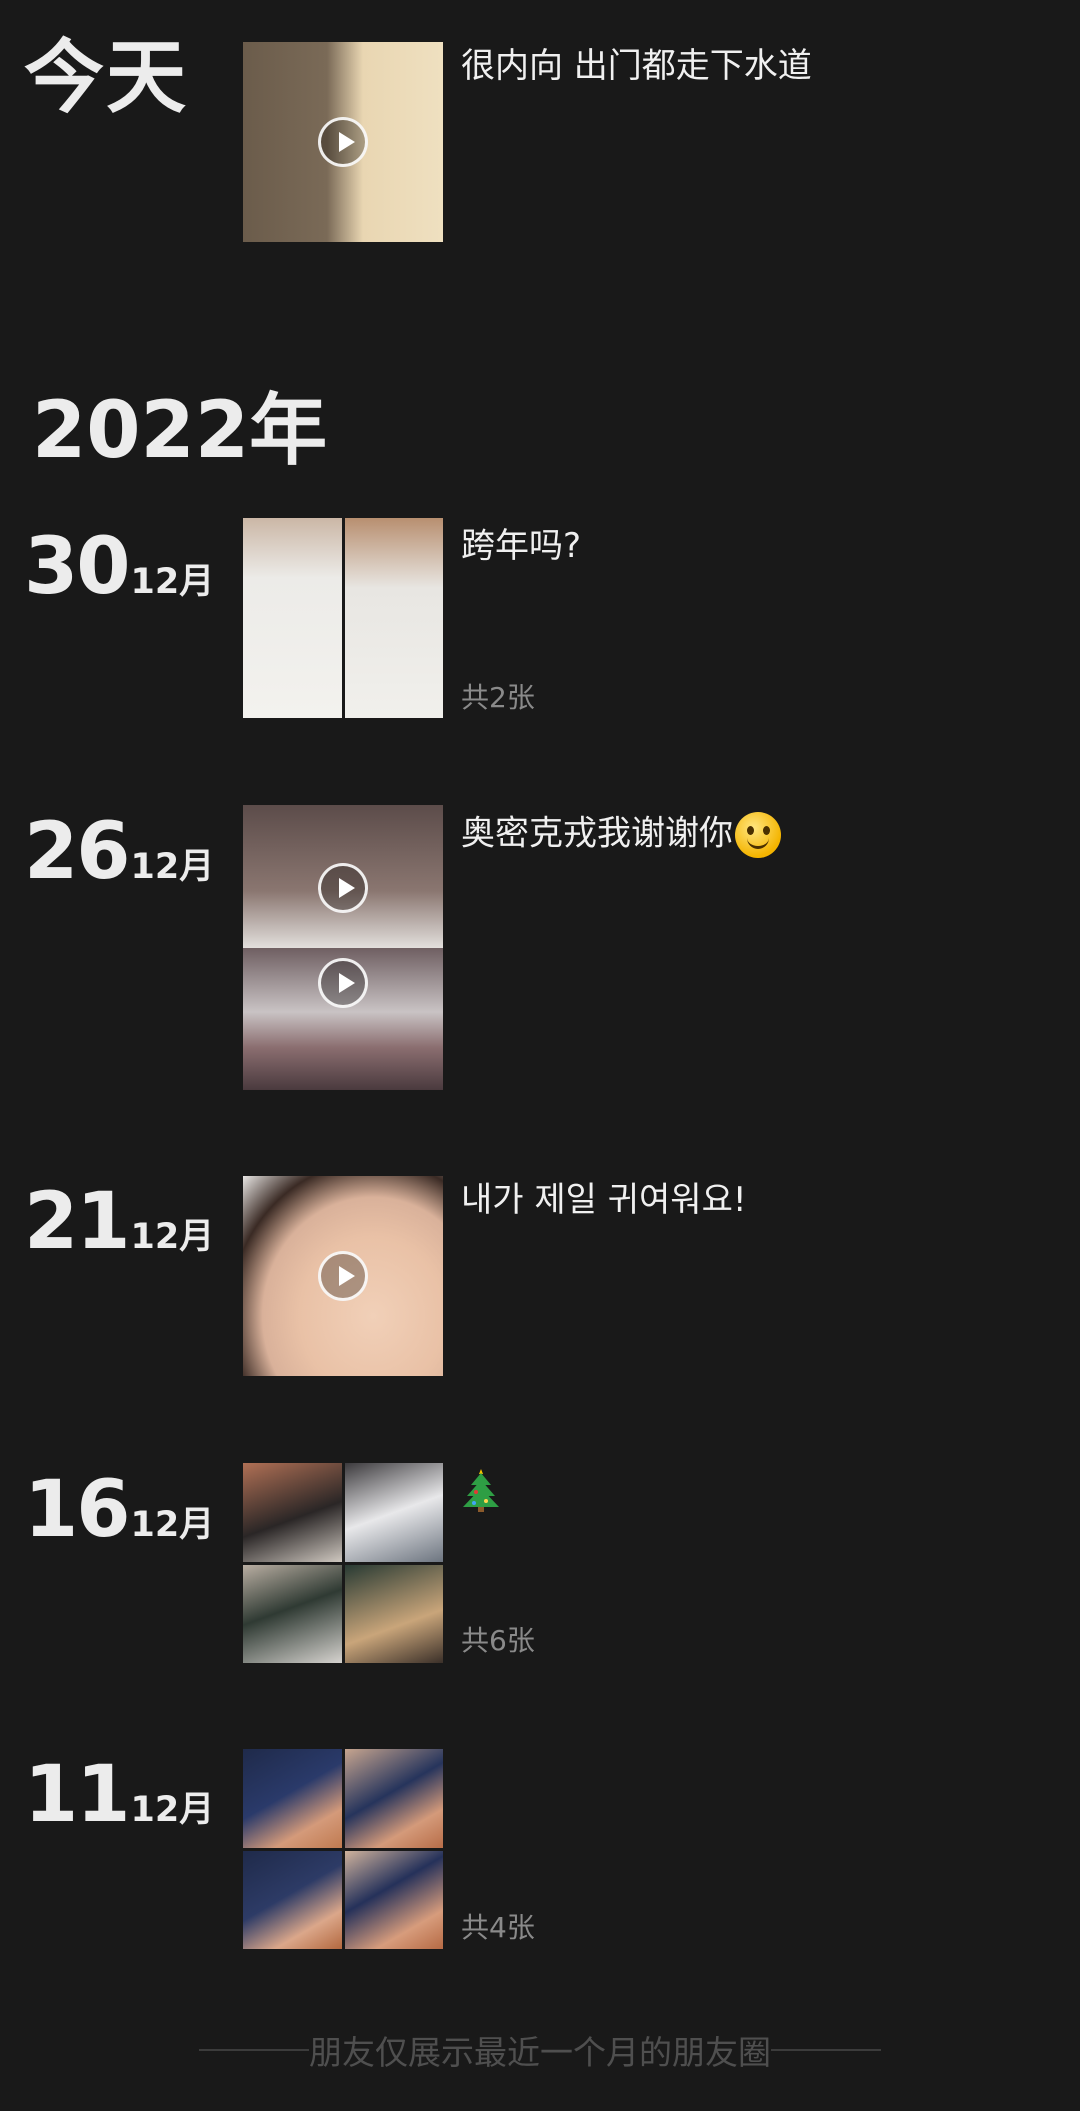  I want to click on footer-notice: 朋友仅展示最近一个月的朋友圈, so click(540, 2050).